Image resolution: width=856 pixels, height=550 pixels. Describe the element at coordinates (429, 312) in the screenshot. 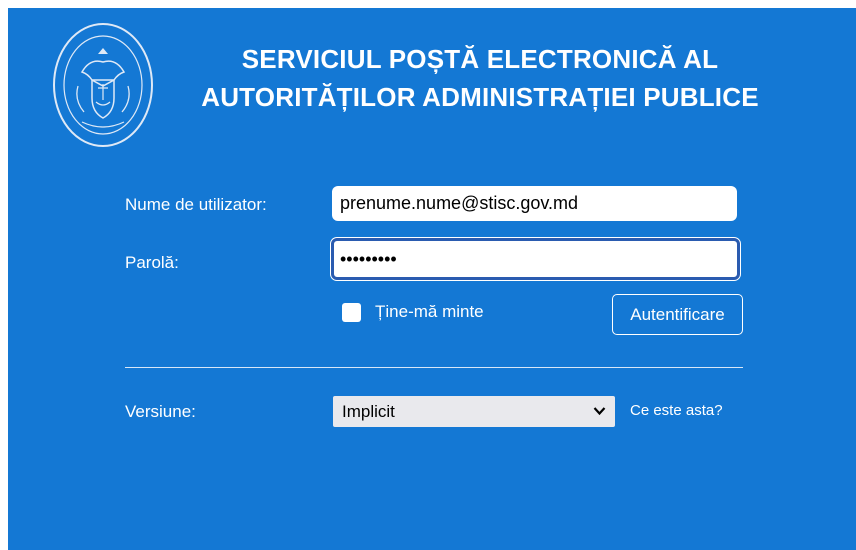

I see `remember-me-label: Ține-mă minte` at that location.